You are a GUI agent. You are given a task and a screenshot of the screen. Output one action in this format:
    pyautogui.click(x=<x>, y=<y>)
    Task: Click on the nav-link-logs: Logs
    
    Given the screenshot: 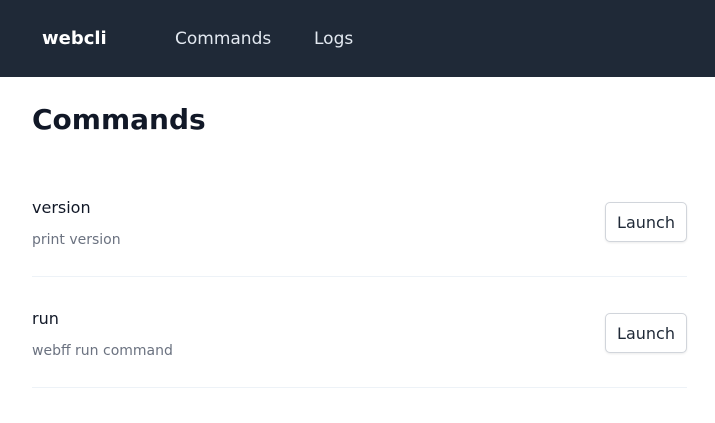 What is the action you would take?
    pyautogui.click(x=333, y=39)
    